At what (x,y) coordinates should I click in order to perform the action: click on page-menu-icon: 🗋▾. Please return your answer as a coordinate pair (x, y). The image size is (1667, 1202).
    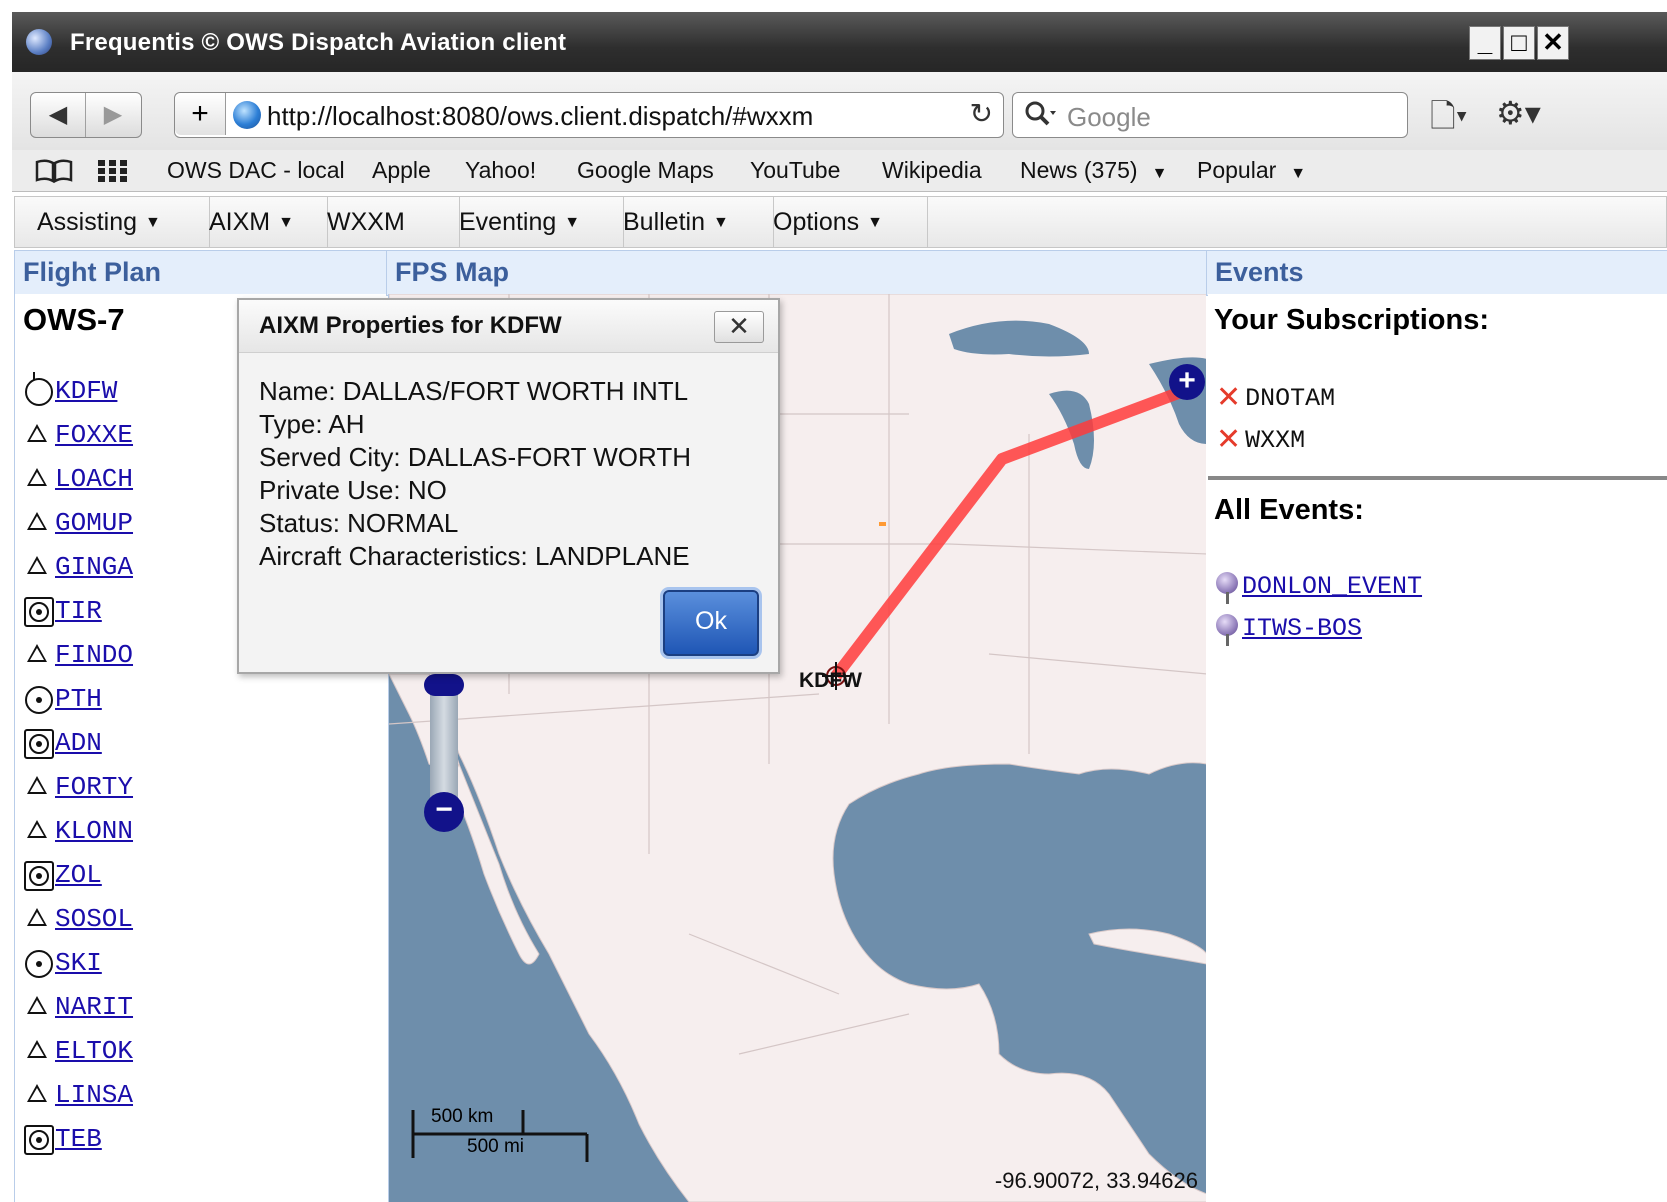
    Looking at the image, I should click on (1449, 121).